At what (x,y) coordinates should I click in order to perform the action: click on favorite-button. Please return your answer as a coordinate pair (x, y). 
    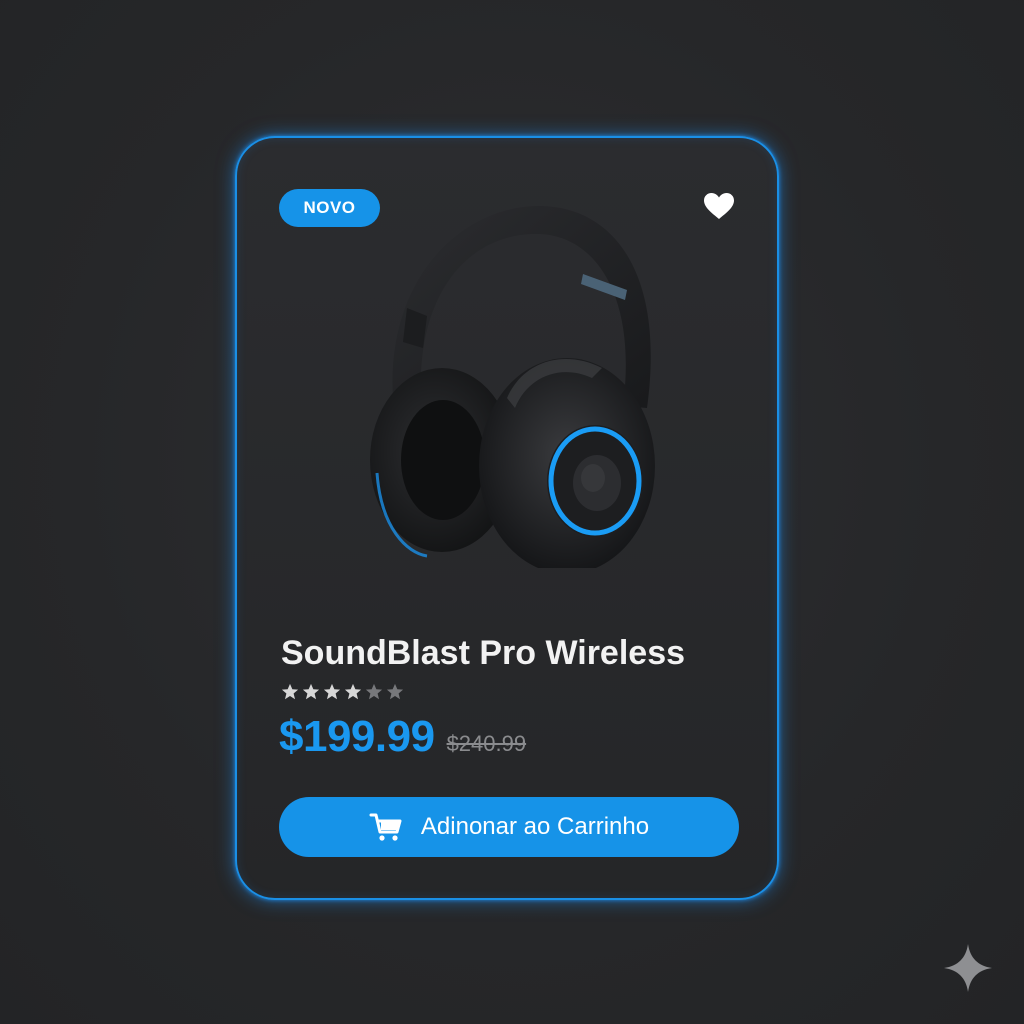
    Looking at the image, I should click on (719, 206).